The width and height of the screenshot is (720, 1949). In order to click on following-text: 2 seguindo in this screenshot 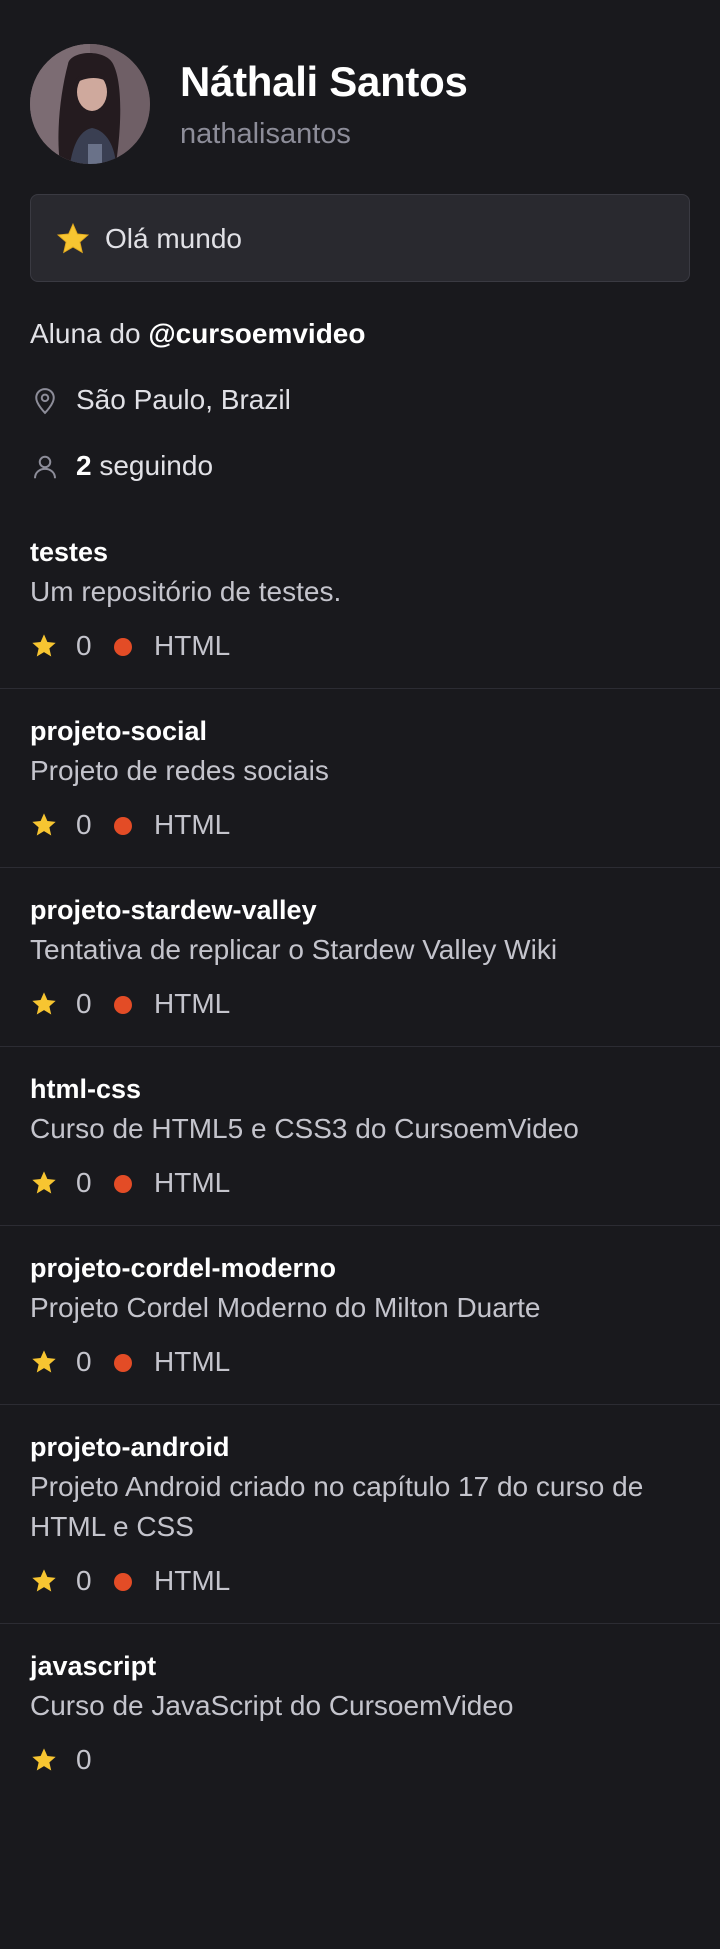, I will do `click(144, 466)`.